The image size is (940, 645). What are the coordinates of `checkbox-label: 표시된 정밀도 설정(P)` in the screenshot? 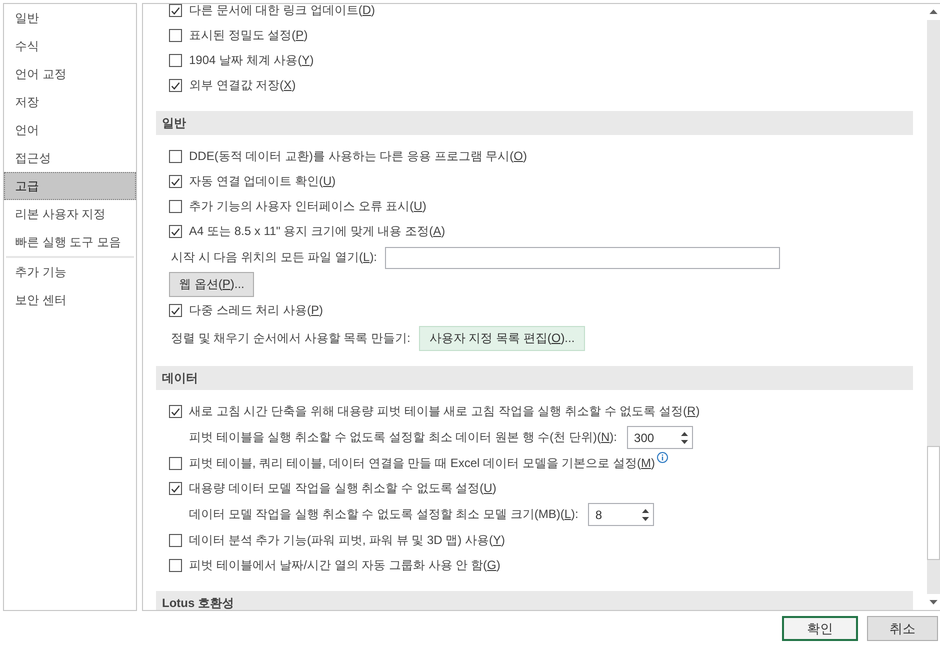 It's located at (248, 35).